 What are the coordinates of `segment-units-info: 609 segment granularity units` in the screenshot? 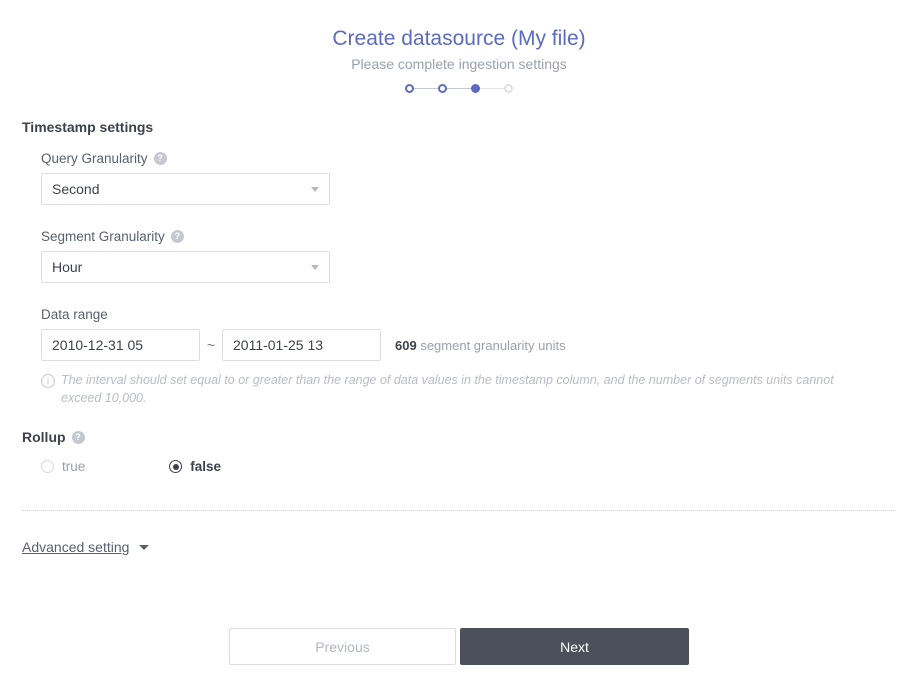 It's located at (480, 345).